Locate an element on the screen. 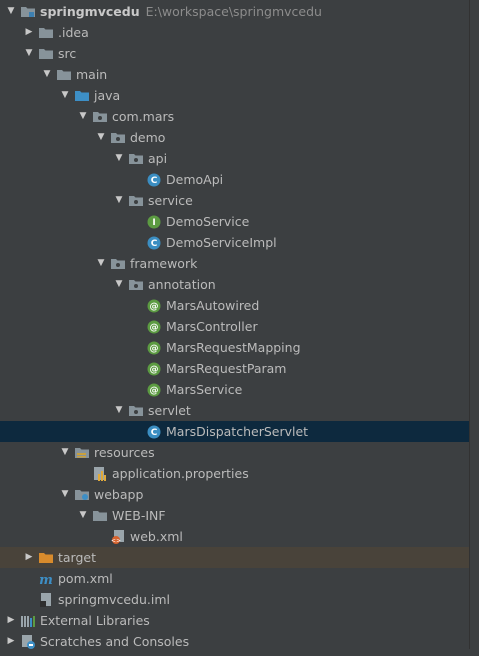  tree-node-label: application.properties is located at coordinates (180, 473).